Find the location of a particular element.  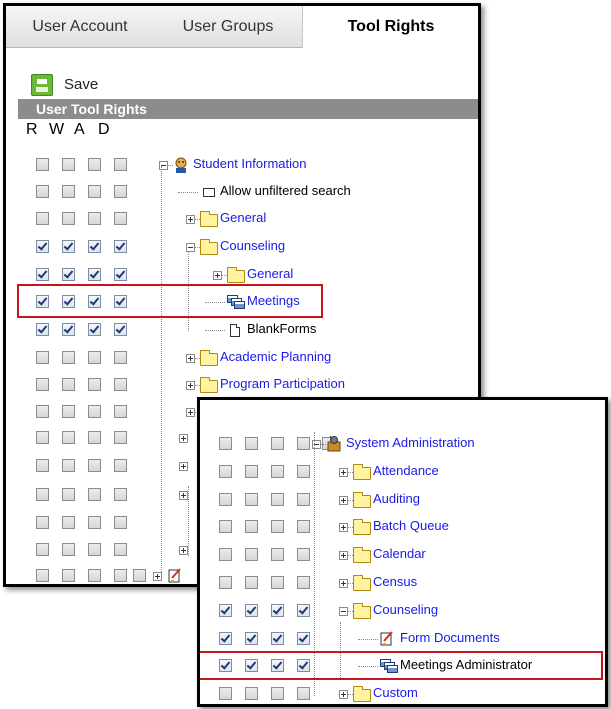

tree-node-link: System Administration is located at coordinates (410, 443).